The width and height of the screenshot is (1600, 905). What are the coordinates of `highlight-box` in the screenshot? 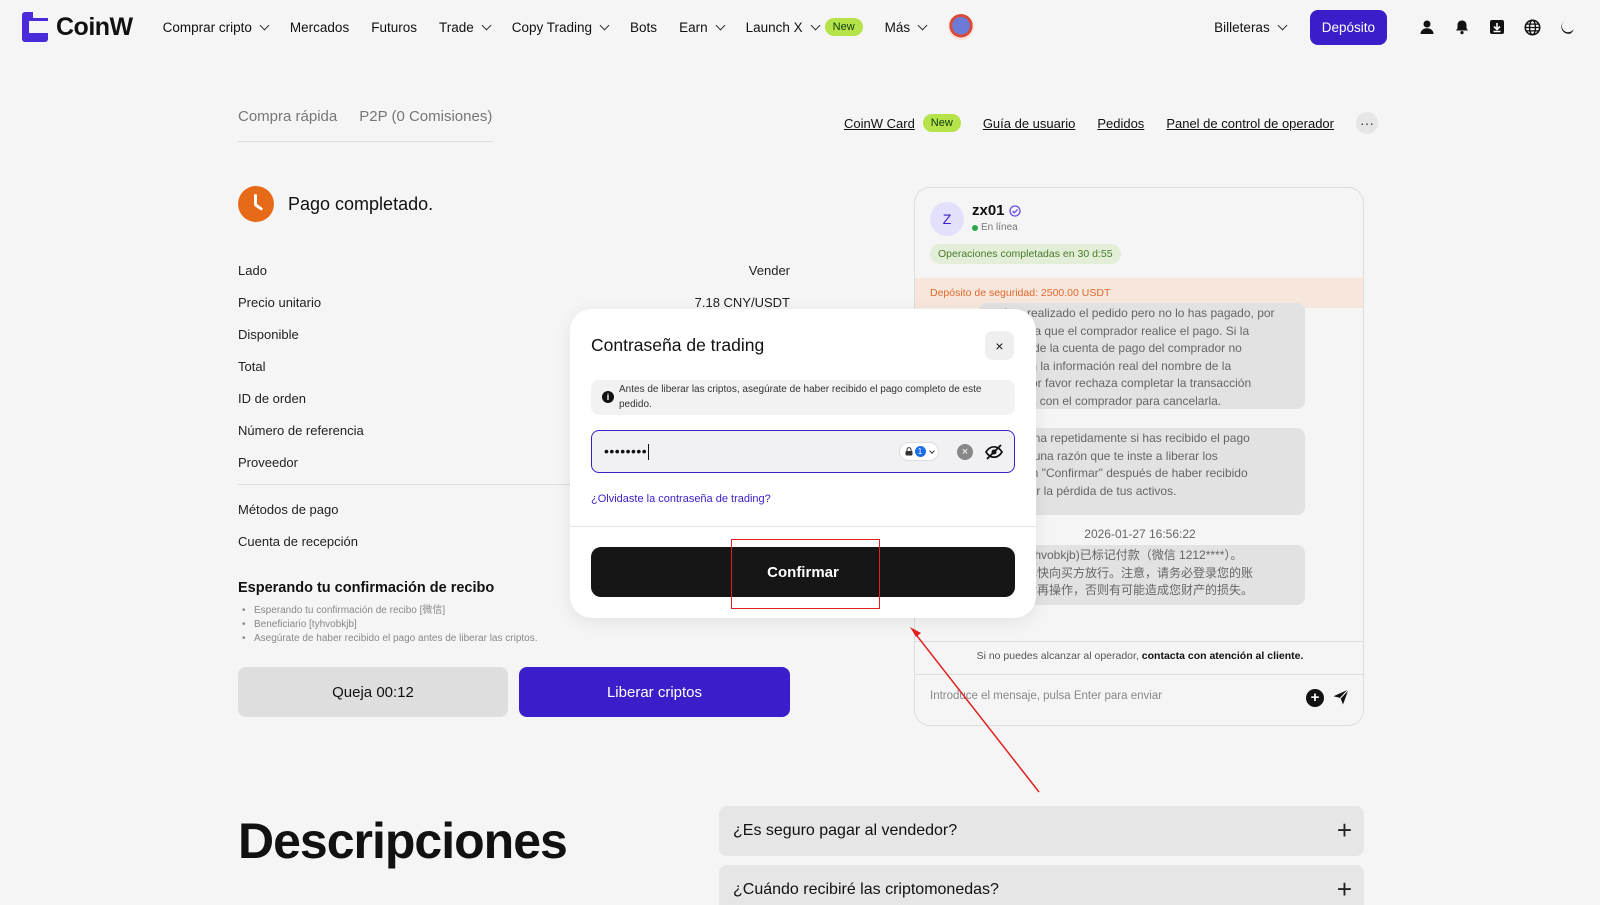 It's located at (805, 574).